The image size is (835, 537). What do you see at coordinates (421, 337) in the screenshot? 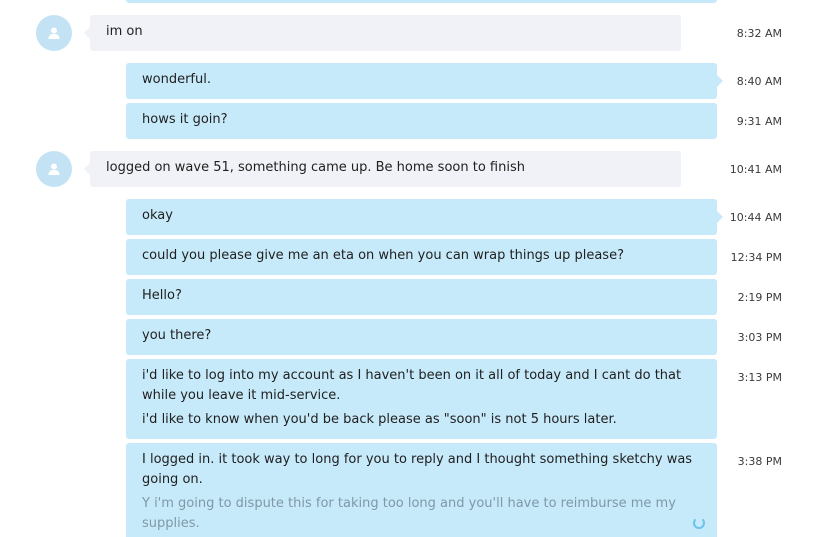
I see `outgoing-message: you there?` at bounding box center [421, 337].